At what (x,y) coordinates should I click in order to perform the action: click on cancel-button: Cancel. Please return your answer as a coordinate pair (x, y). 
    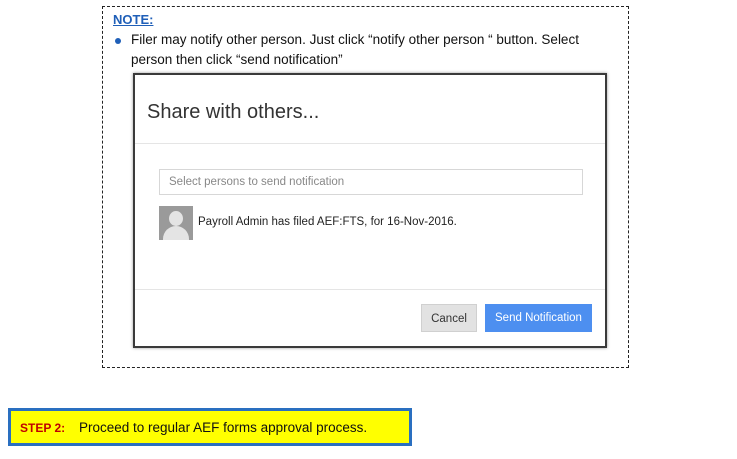
    Looking at the image, I should click on (449, 318).